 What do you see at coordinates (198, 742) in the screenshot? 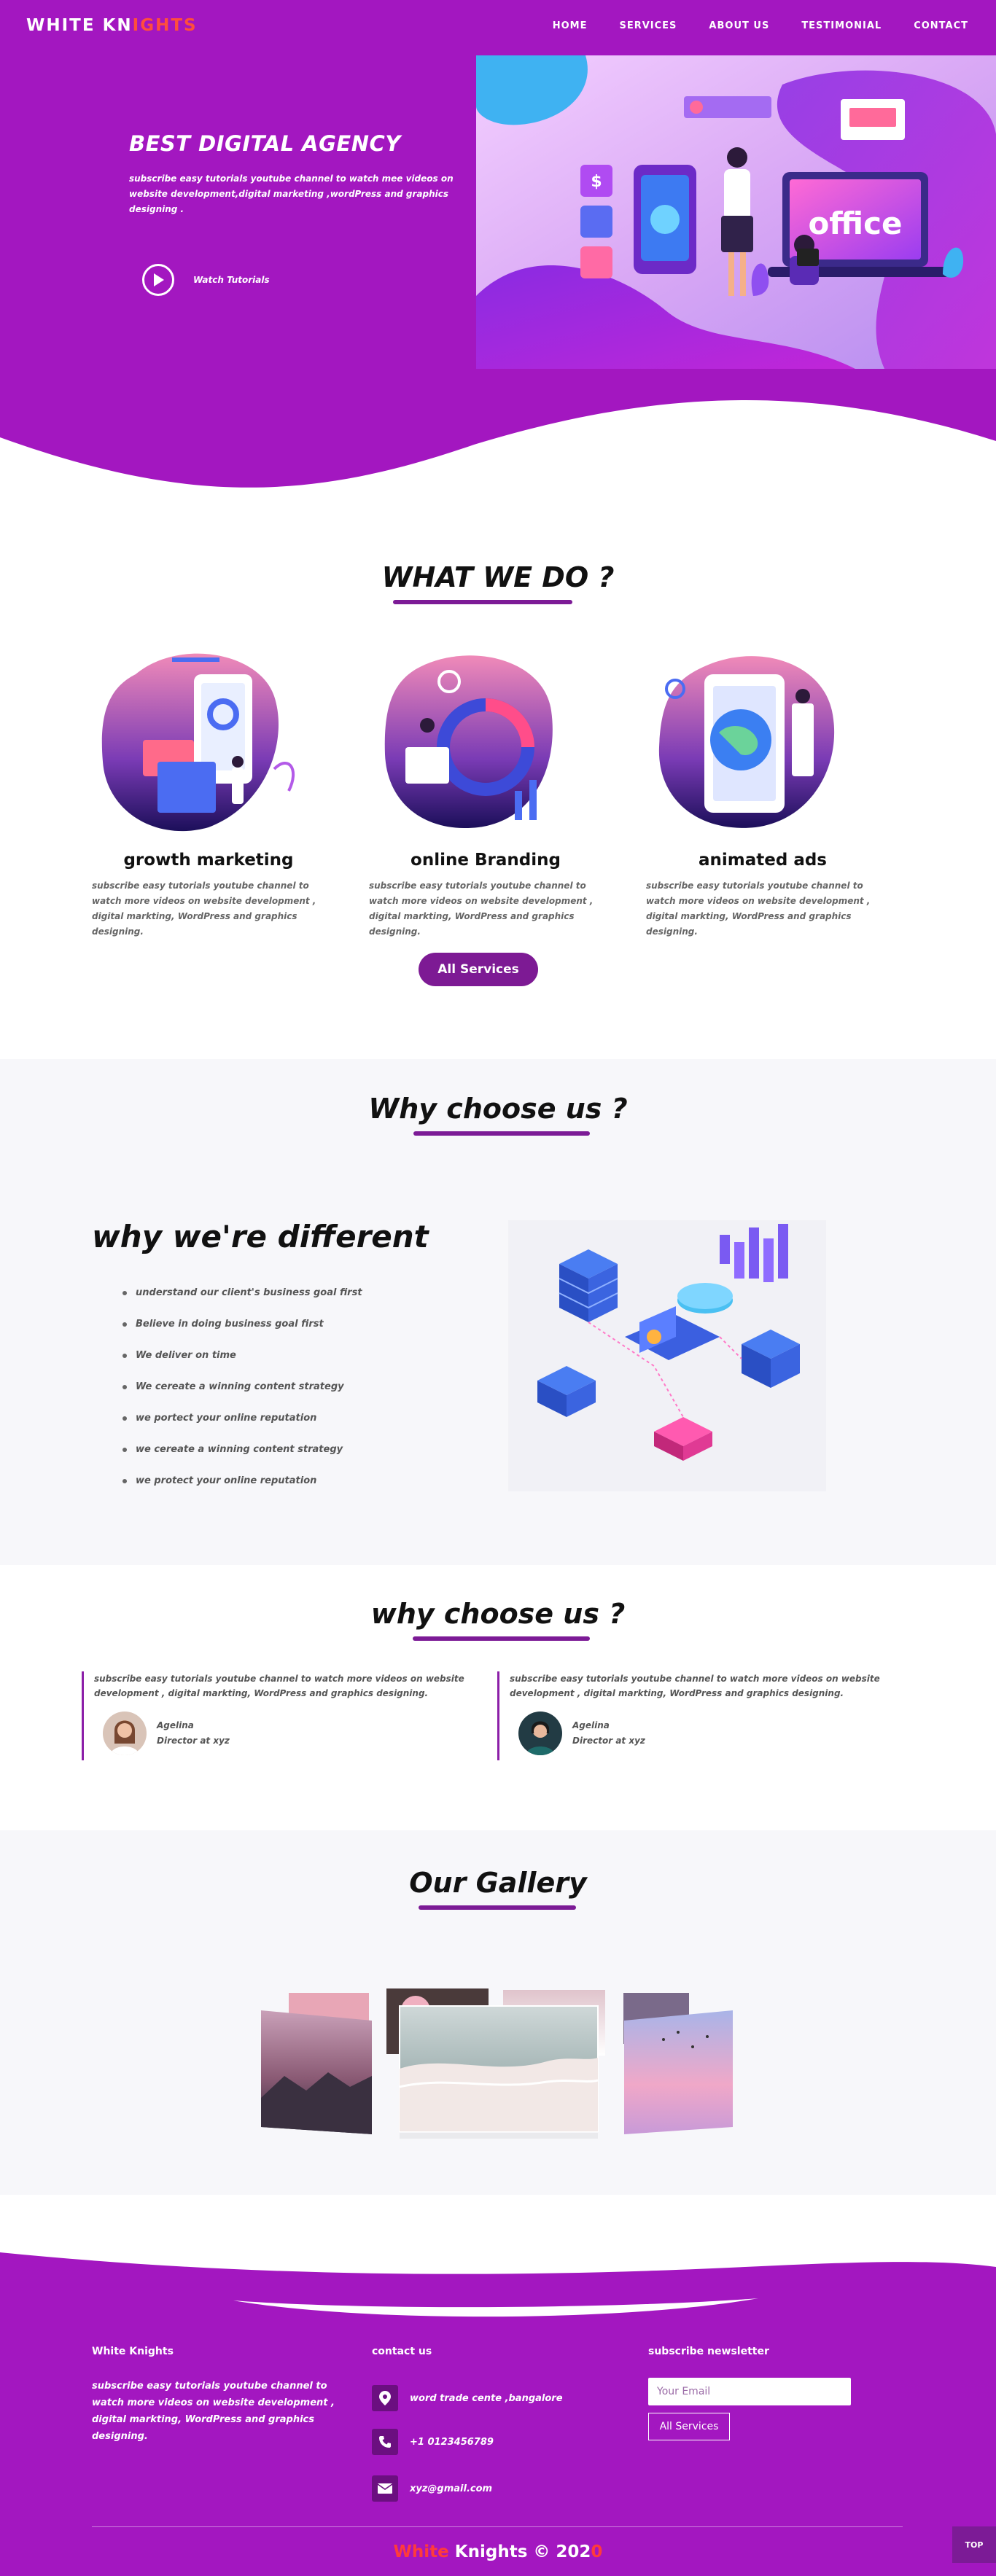
I see `growth-marketing-illustration` at bounding box center [198, 742].